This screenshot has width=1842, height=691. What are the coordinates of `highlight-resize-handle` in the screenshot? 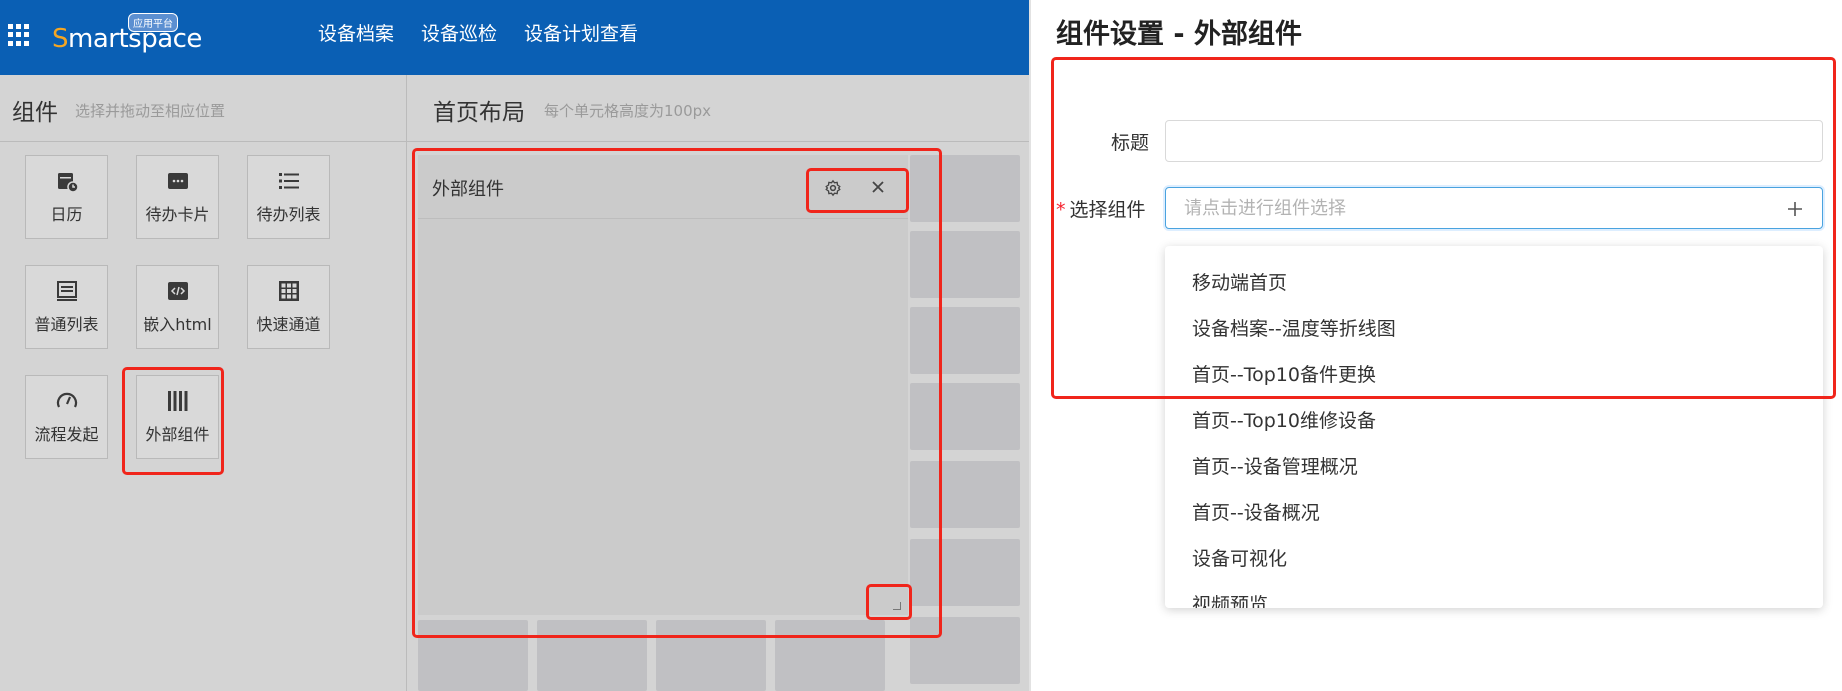 It's located at (889, 602).